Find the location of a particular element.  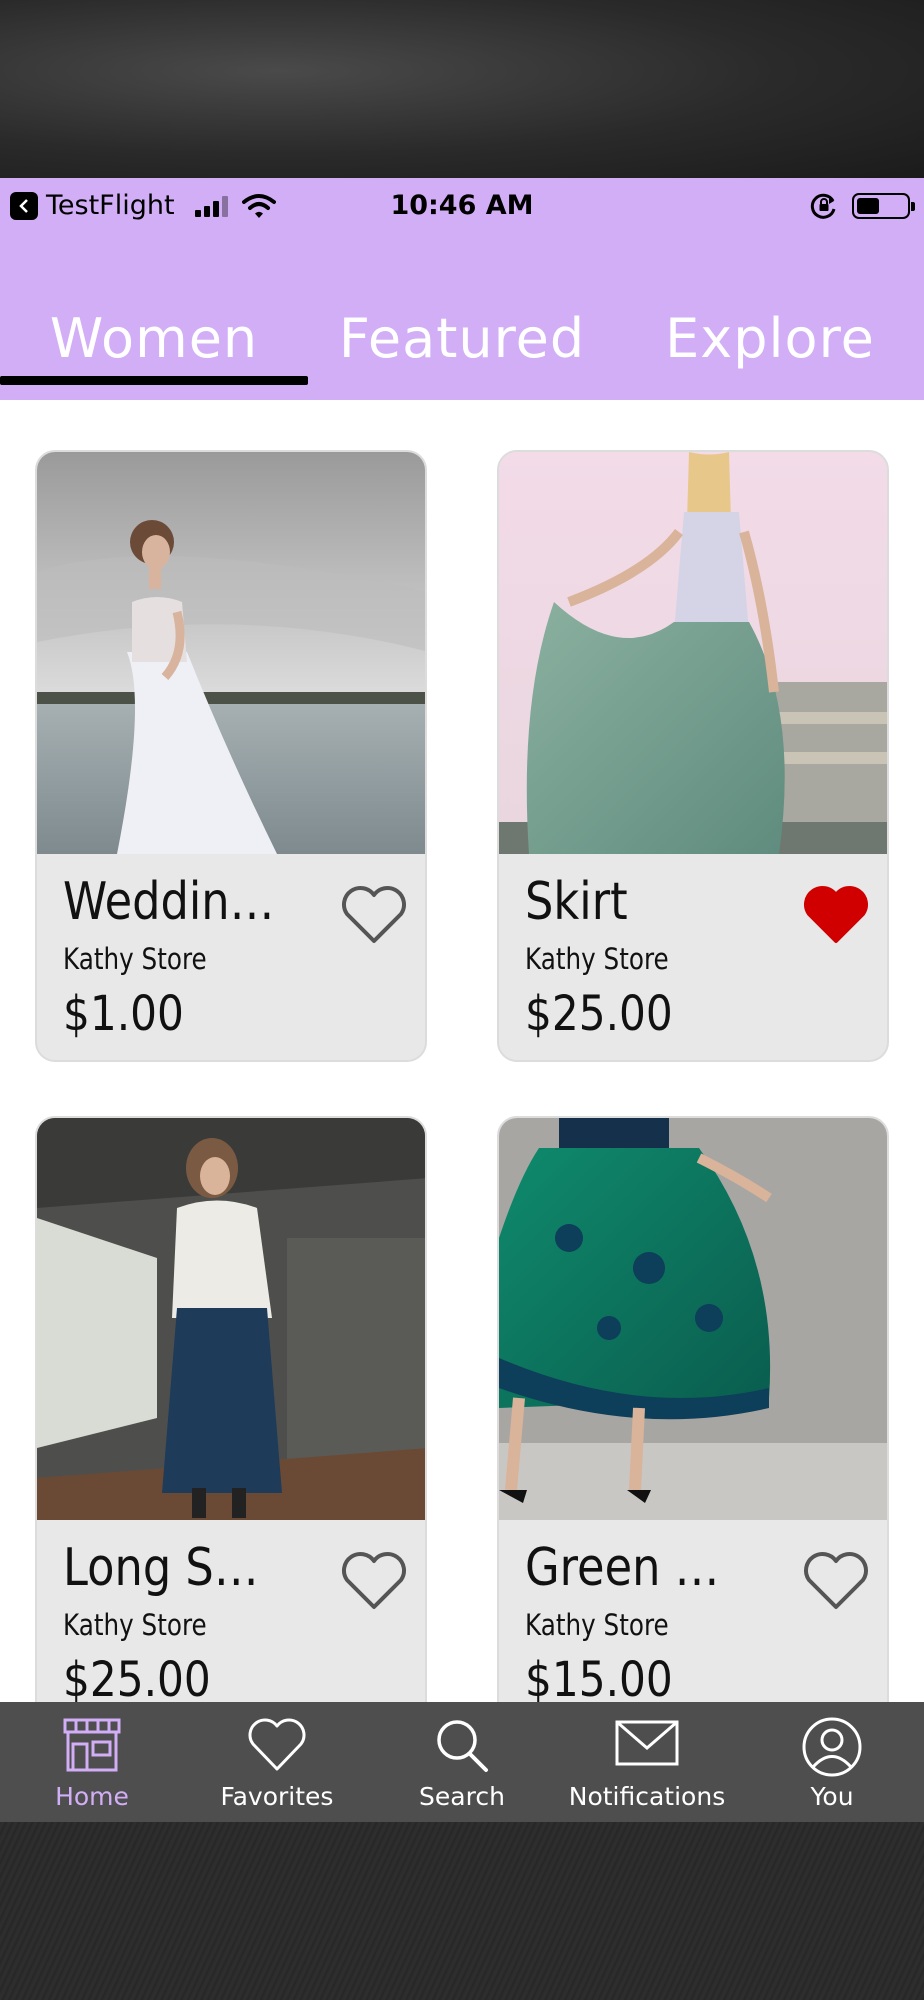

product-price: $15.00 is located at coordinates (599, 1680).